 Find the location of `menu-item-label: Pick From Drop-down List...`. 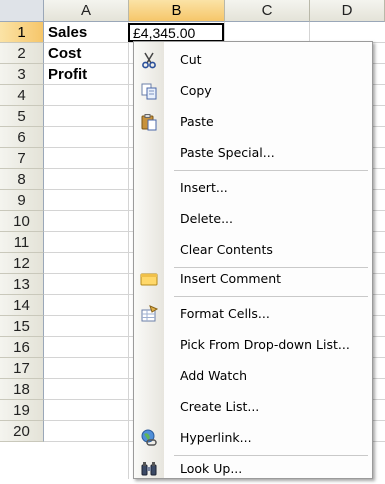

menu-item-label: Pick From Drop-down List... is located at coordinates (265, 344).